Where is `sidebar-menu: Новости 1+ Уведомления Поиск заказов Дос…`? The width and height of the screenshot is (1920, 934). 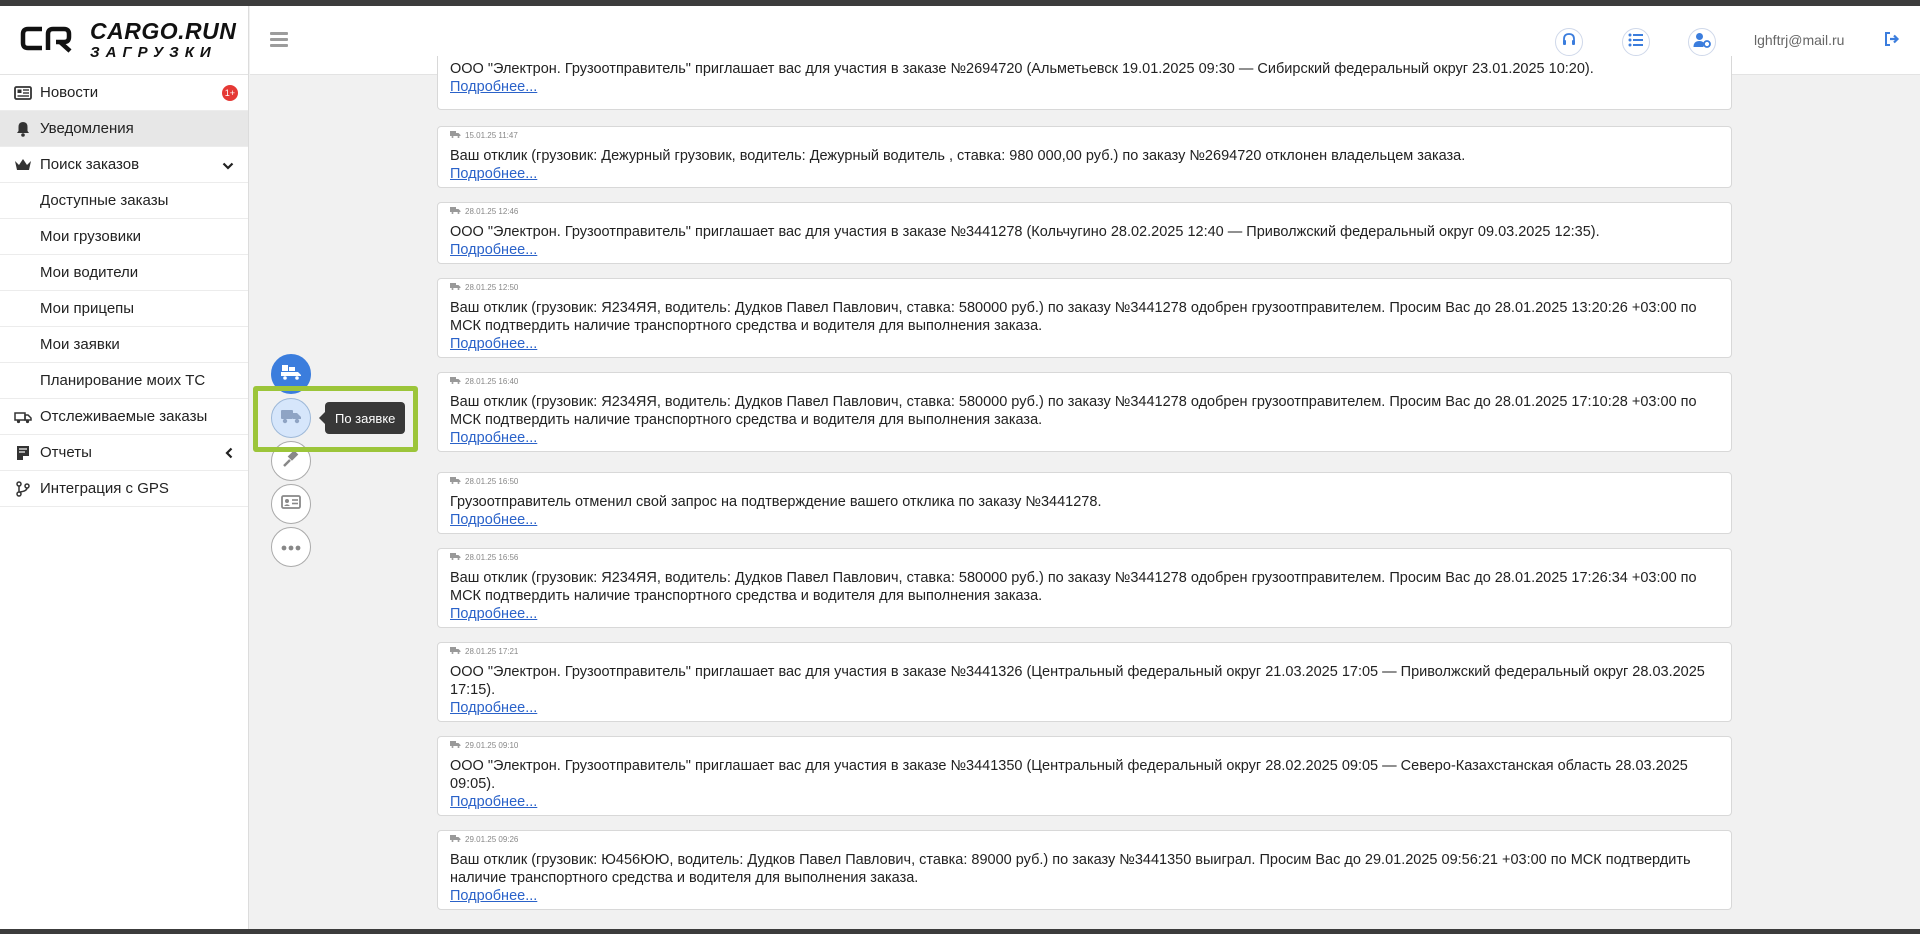
sidebar-menu: Новости 1+ Уведомления Поиск заказов Дос… is located at coordinates (124, 291).